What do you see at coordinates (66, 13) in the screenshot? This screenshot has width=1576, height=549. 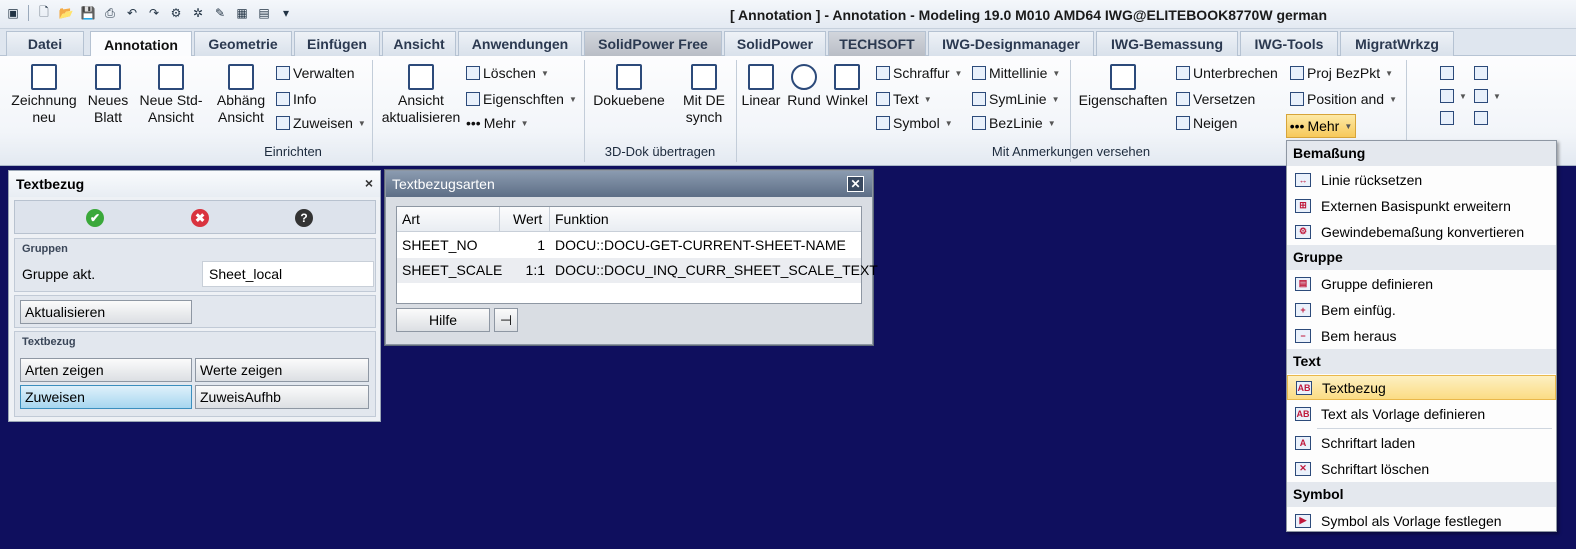 I see `open-folder-icon: 📂` at bounding box center [66, 13].